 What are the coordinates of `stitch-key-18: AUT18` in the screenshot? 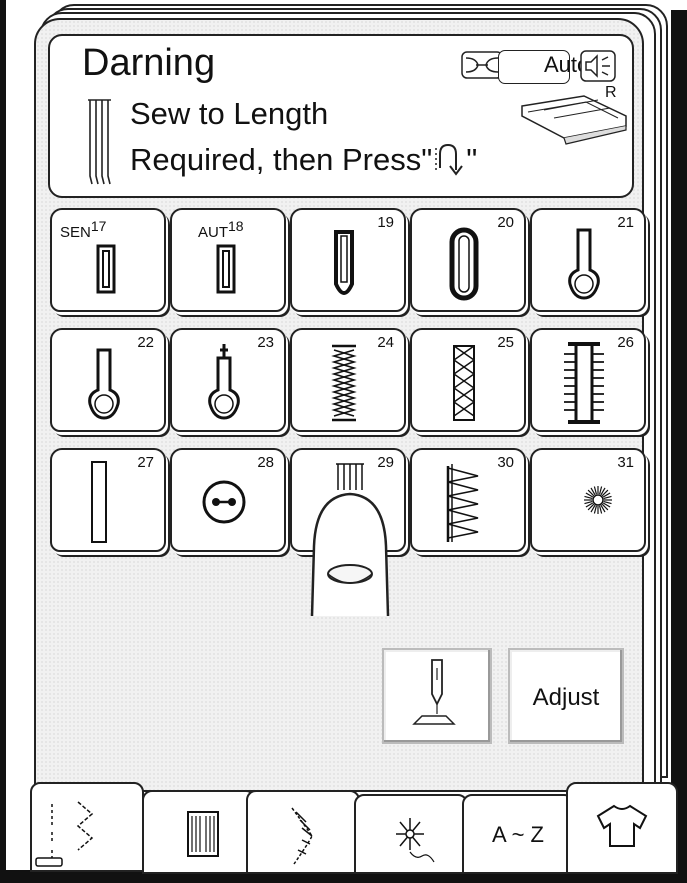 It's located at (228, 260).